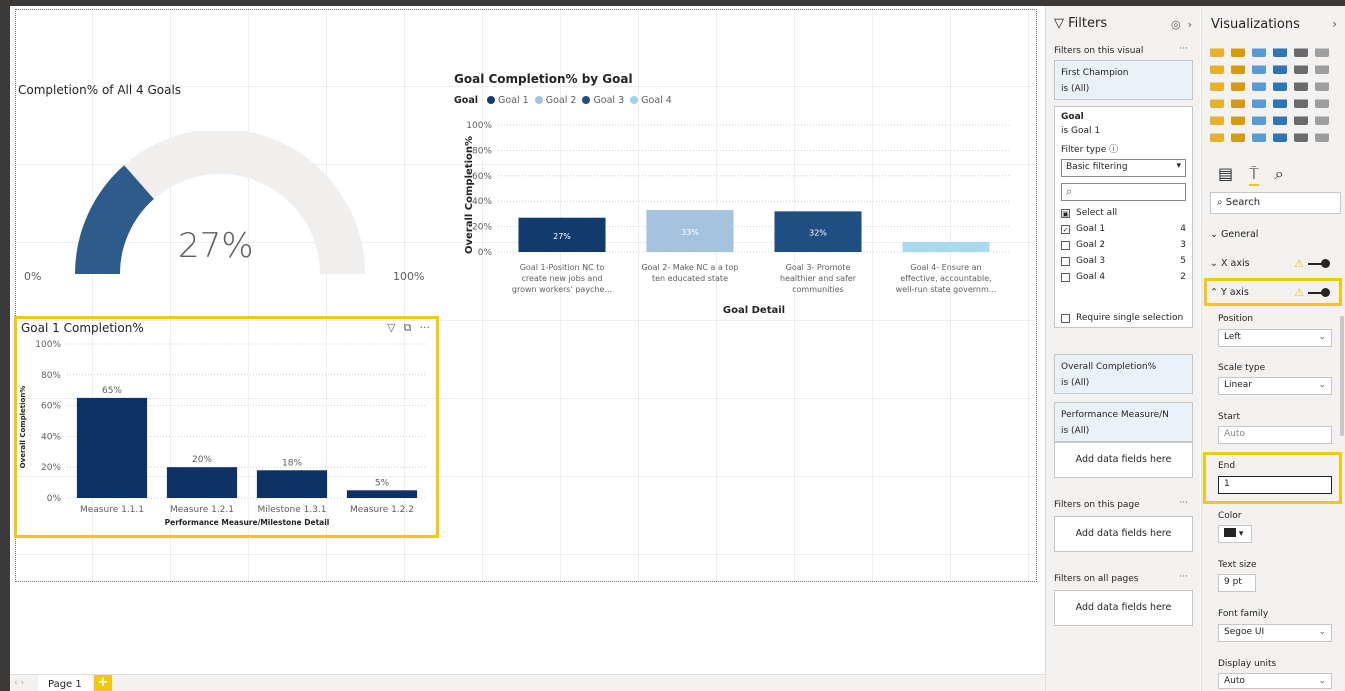  I want to click on font-family-dropdown: Segoe UI ⌄, so click(1275, 633).